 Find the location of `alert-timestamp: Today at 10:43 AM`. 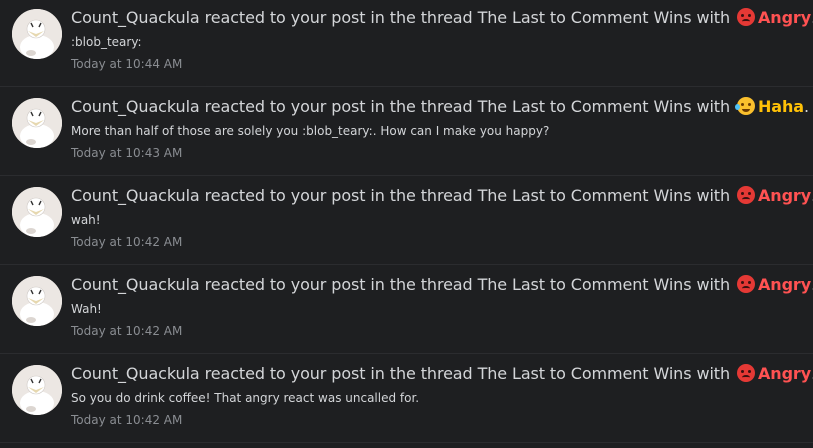

alert-timestamp: Today at 10:43 AM is located at coordinates (438, 153).